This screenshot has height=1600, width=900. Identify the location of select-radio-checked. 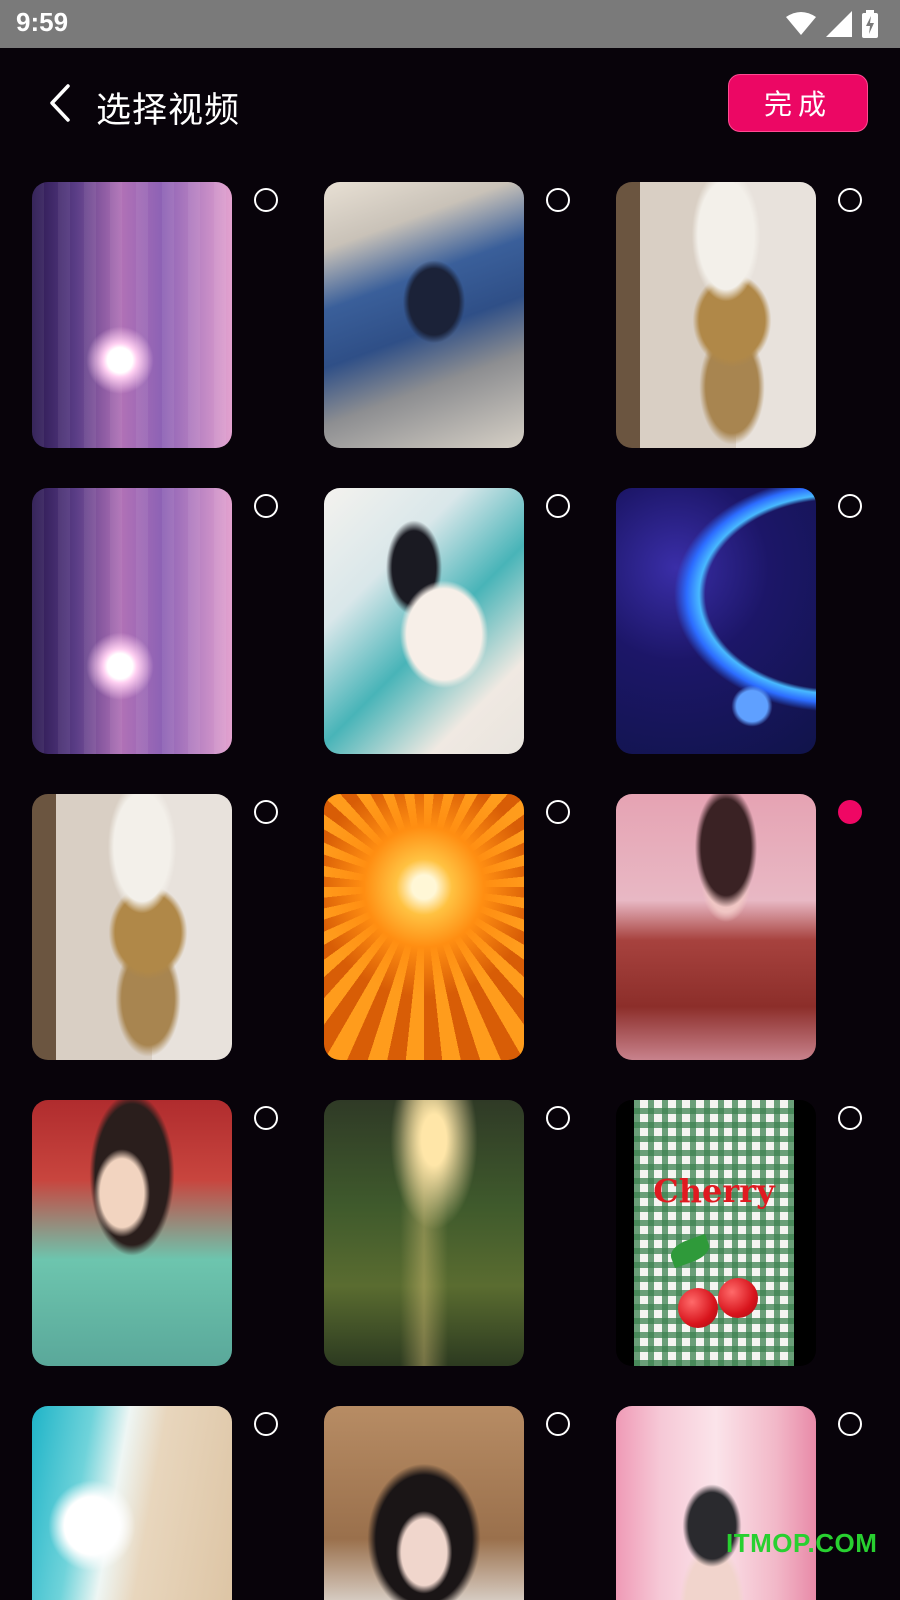
(850, 812).